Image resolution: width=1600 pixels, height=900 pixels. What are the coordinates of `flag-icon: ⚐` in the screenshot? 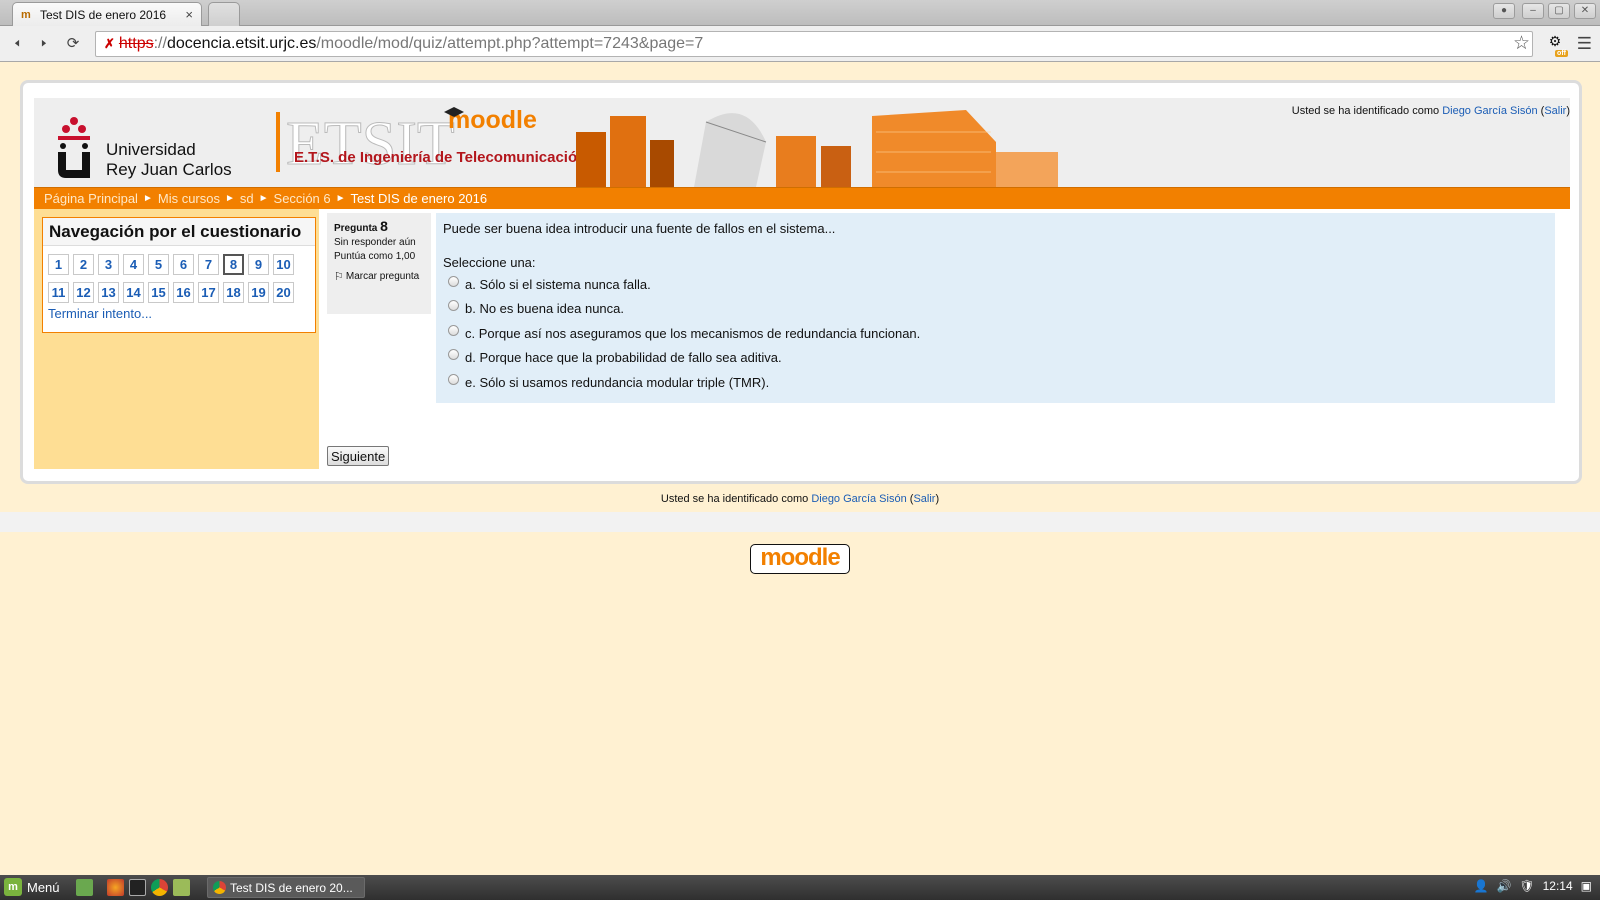 It's located at (339, 277).